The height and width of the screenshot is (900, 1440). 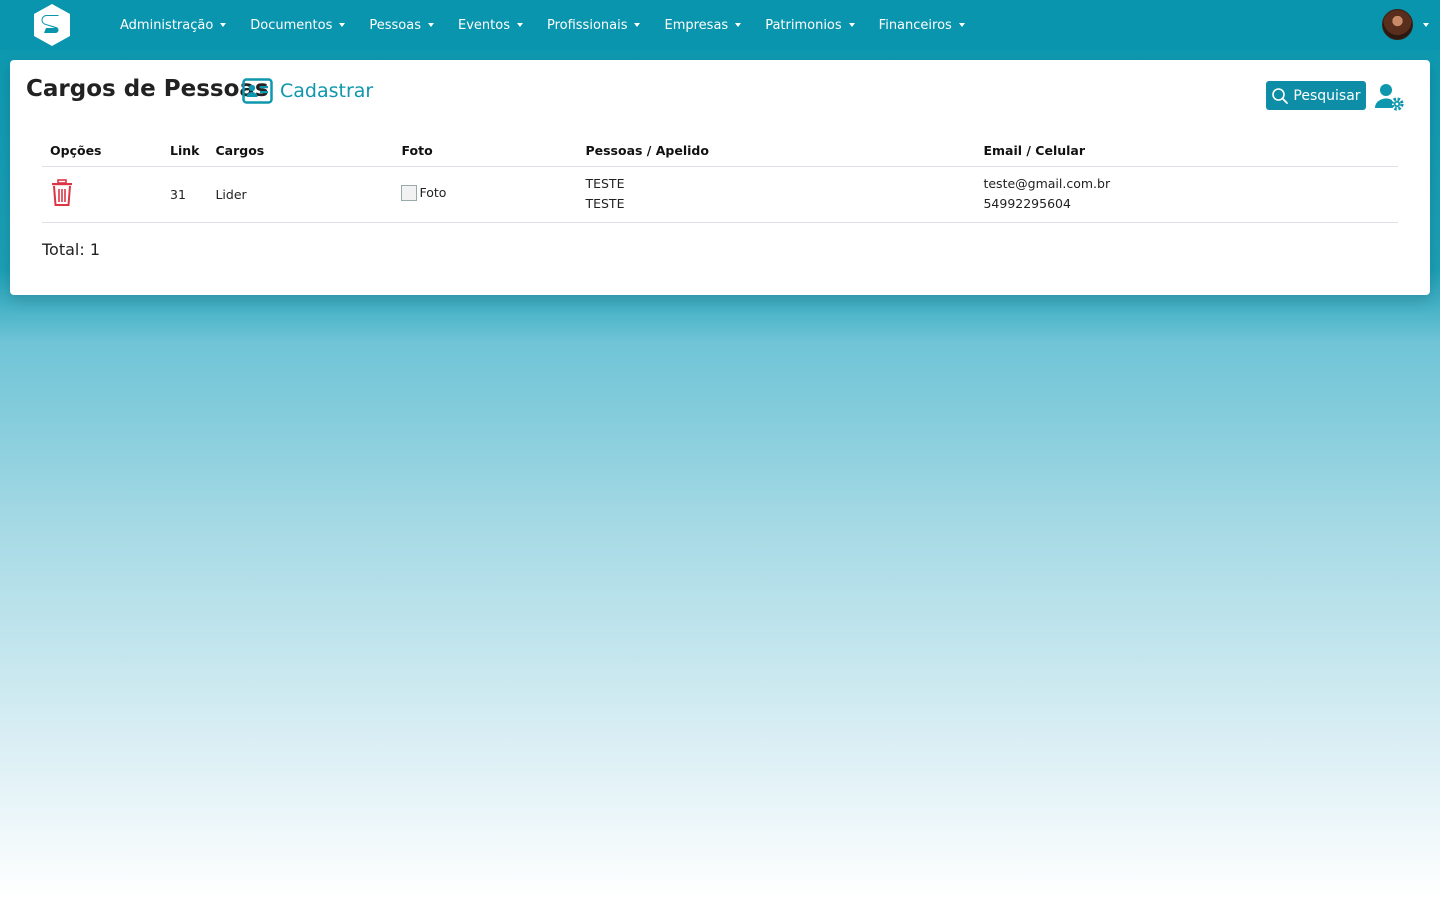 What do you see at coordinates (1397, 24) in the screenshot?
I see `avatar` at bounding box center [1397, 24].